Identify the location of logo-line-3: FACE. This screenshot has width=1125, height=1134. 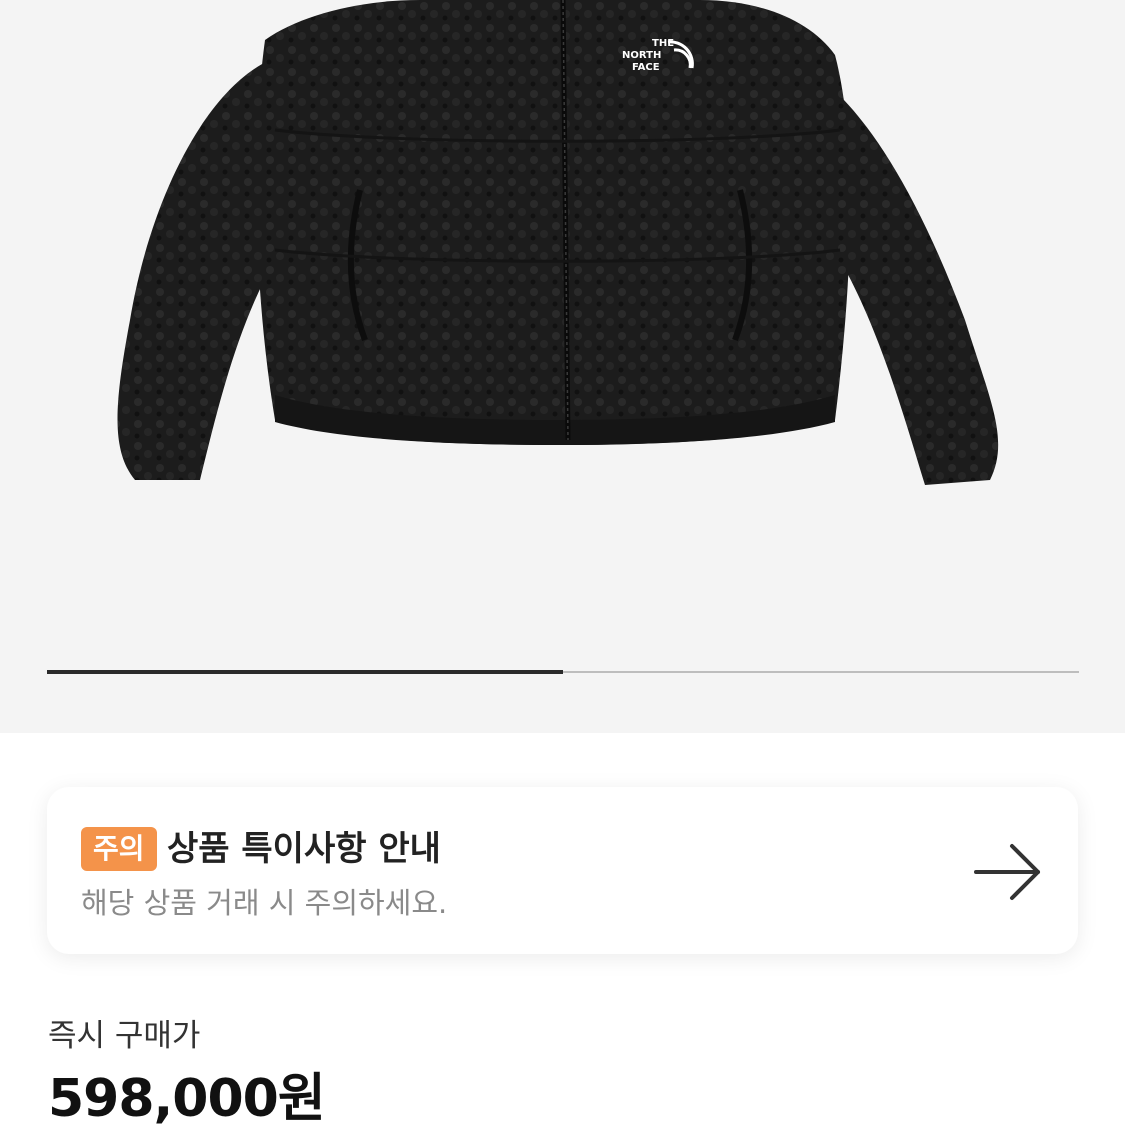
(646, 67).